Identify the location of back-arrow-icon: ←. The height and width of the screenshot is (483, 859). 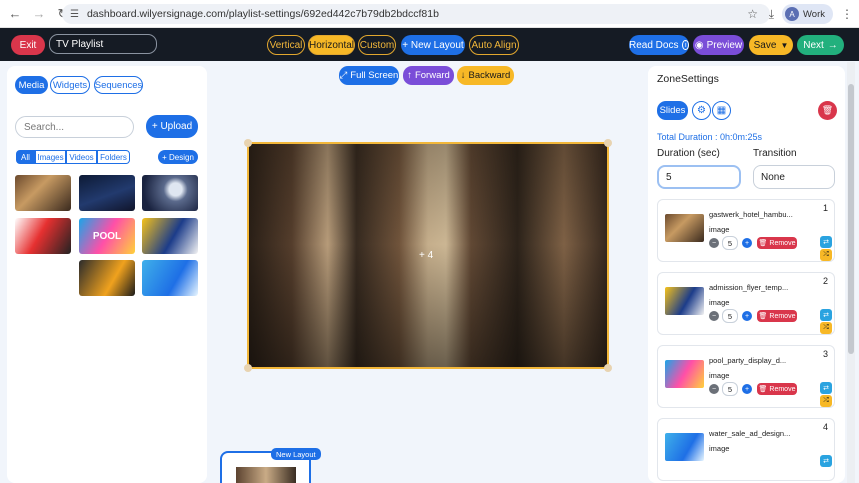
(15, 14).